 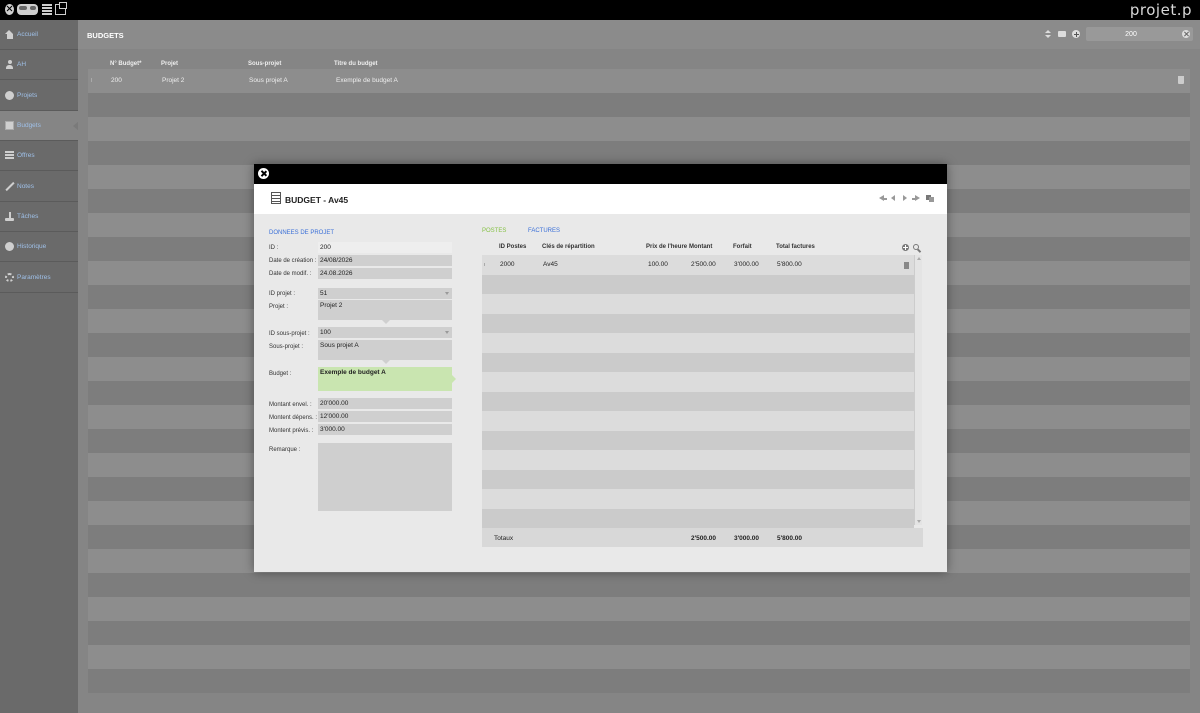 I want to click on sidebar-item-label: Notes, so click(x=25, y=186).